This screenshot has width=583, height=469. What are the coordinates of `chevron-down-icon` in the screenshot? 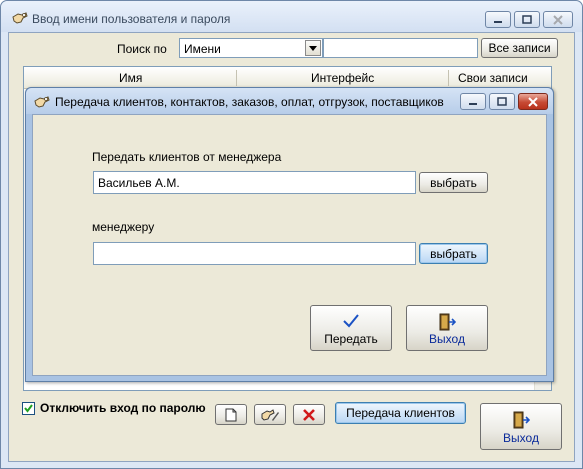 It's located at (313, 48).